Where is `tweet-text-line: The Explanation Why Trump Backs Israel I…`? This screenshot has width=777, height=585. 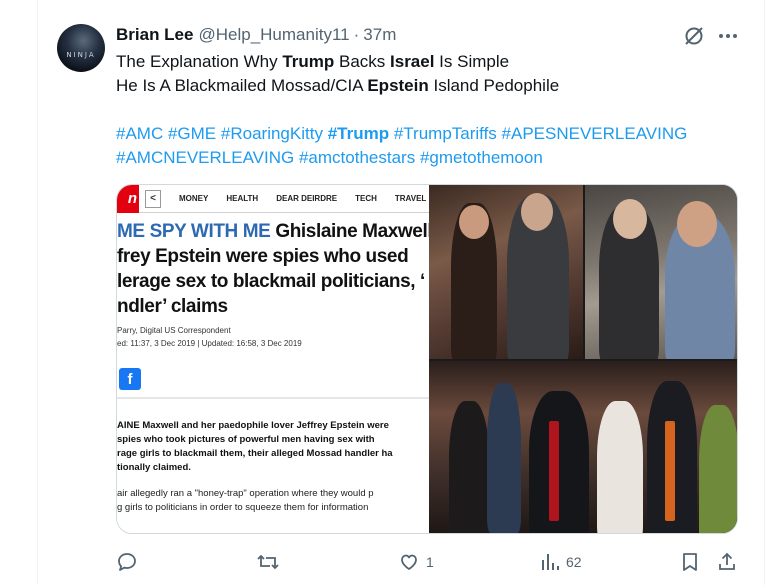
tweet-text-line: The Explanation Why Trump Backs Israel I… is located at coordinates (436, 62).